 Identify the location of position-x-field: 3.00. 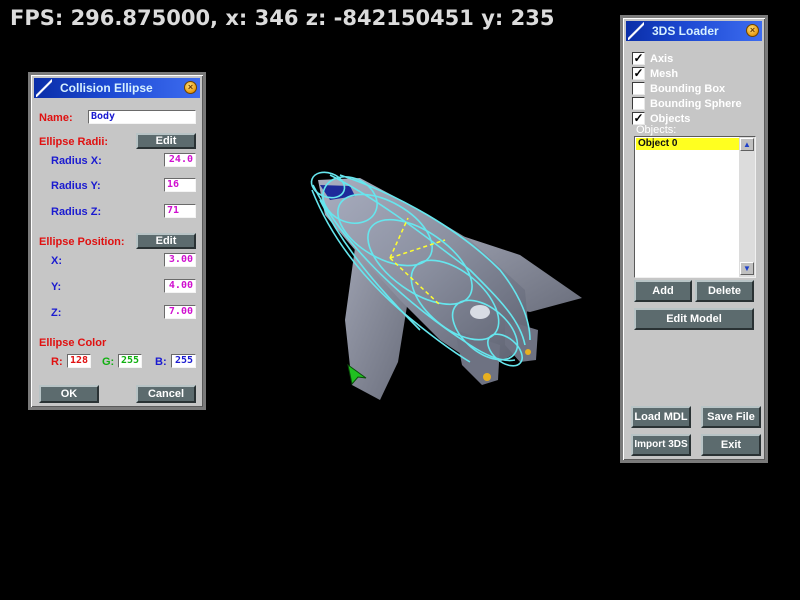
(180, 260).